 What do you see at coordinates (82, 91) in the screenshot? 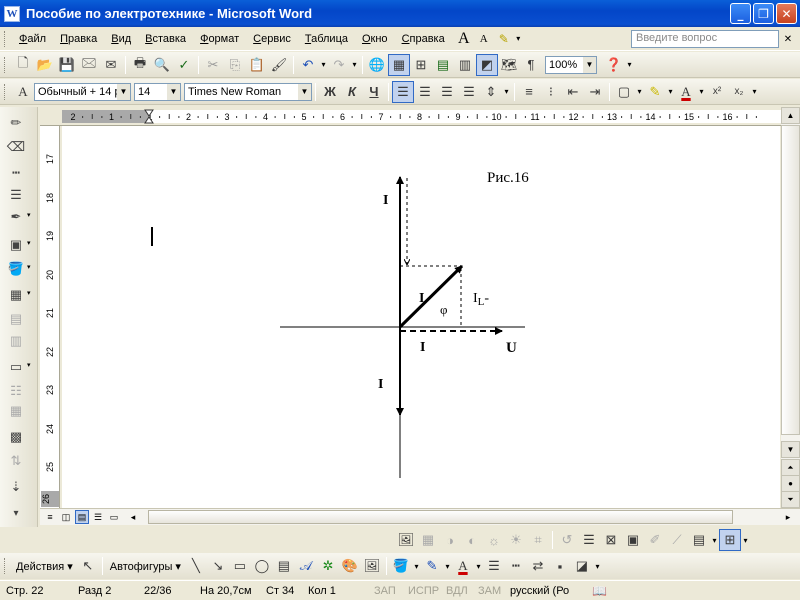
I see `style-select: Обычный + 14 р ▼` at bounding box center [82, 91].